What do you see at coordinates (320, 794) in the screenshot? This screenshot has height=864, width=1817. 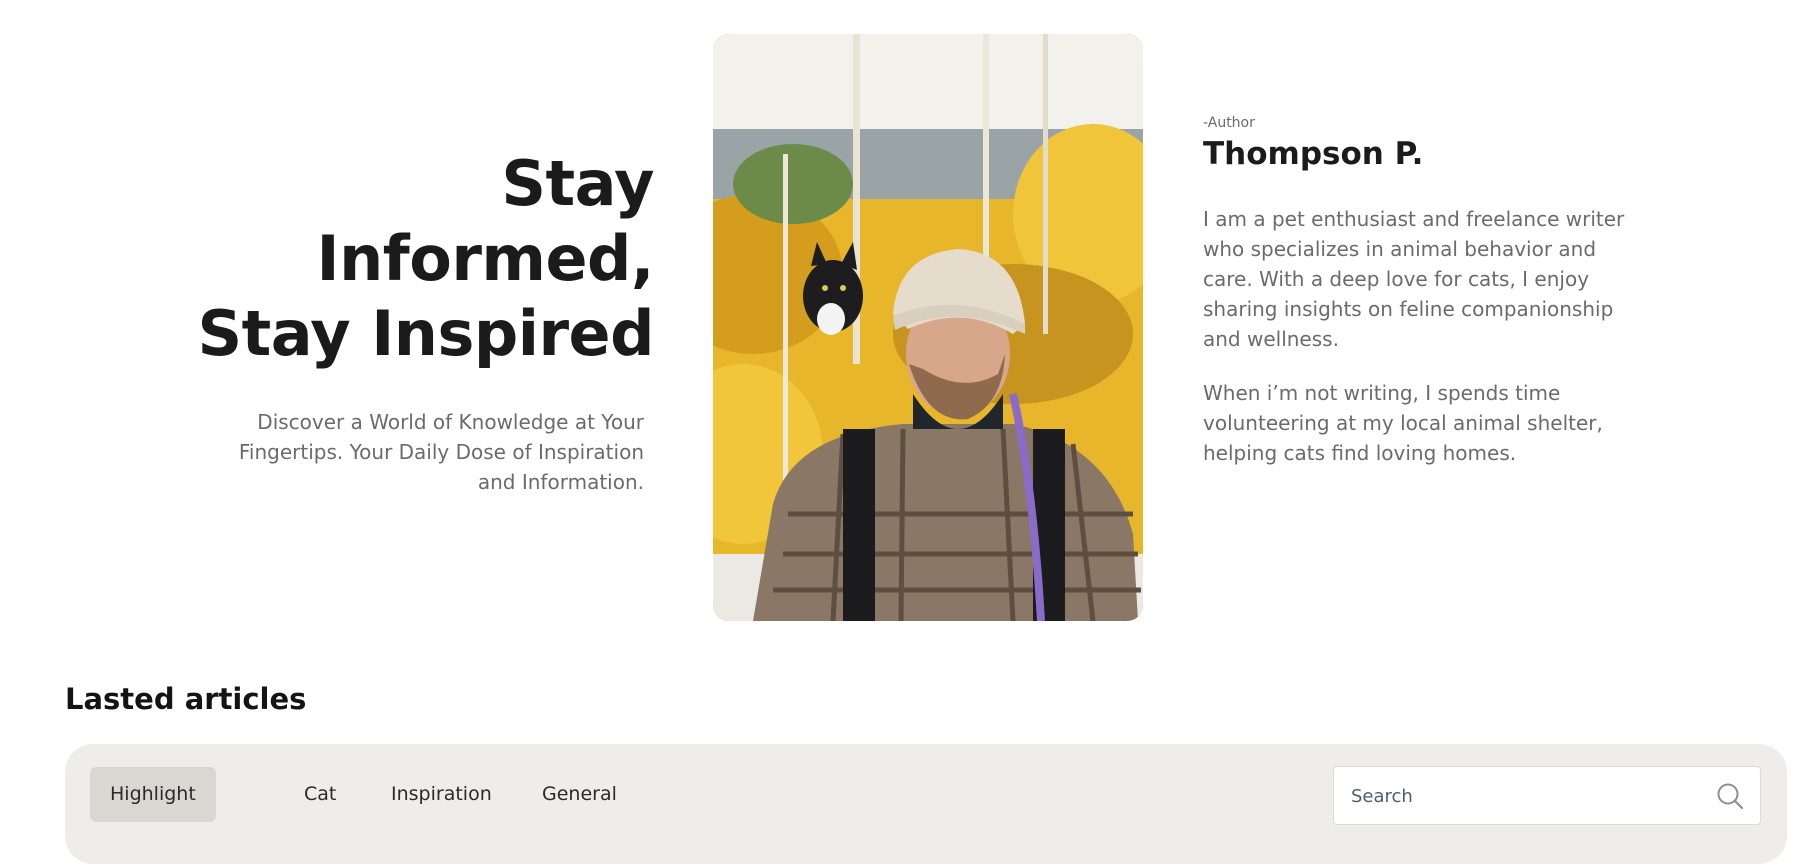 I see `tab-cat: Cat` at bounding box center [320, 794].